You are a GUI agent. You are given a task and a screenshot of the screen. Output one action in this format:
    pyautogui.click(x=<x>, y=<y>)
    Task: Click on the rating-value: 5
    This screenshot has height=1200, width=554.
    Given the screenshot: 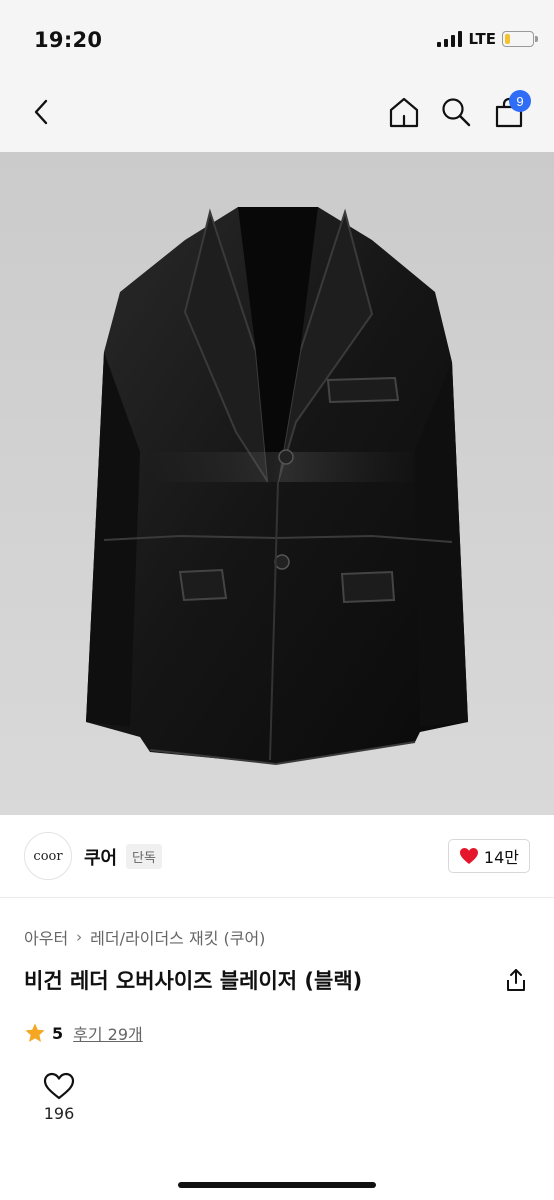 What is the action you would take?
    pyautogui.click(x=58, y=1033)
    